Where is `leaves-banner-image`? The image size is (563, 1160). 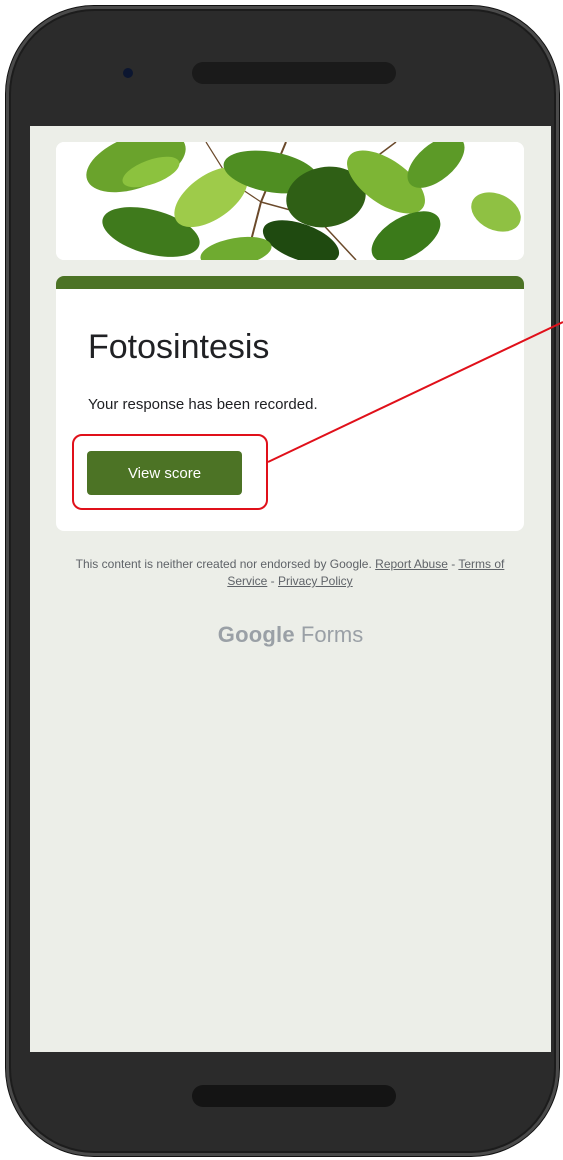 leaves-banner-image is located at coordinates (290, 201).